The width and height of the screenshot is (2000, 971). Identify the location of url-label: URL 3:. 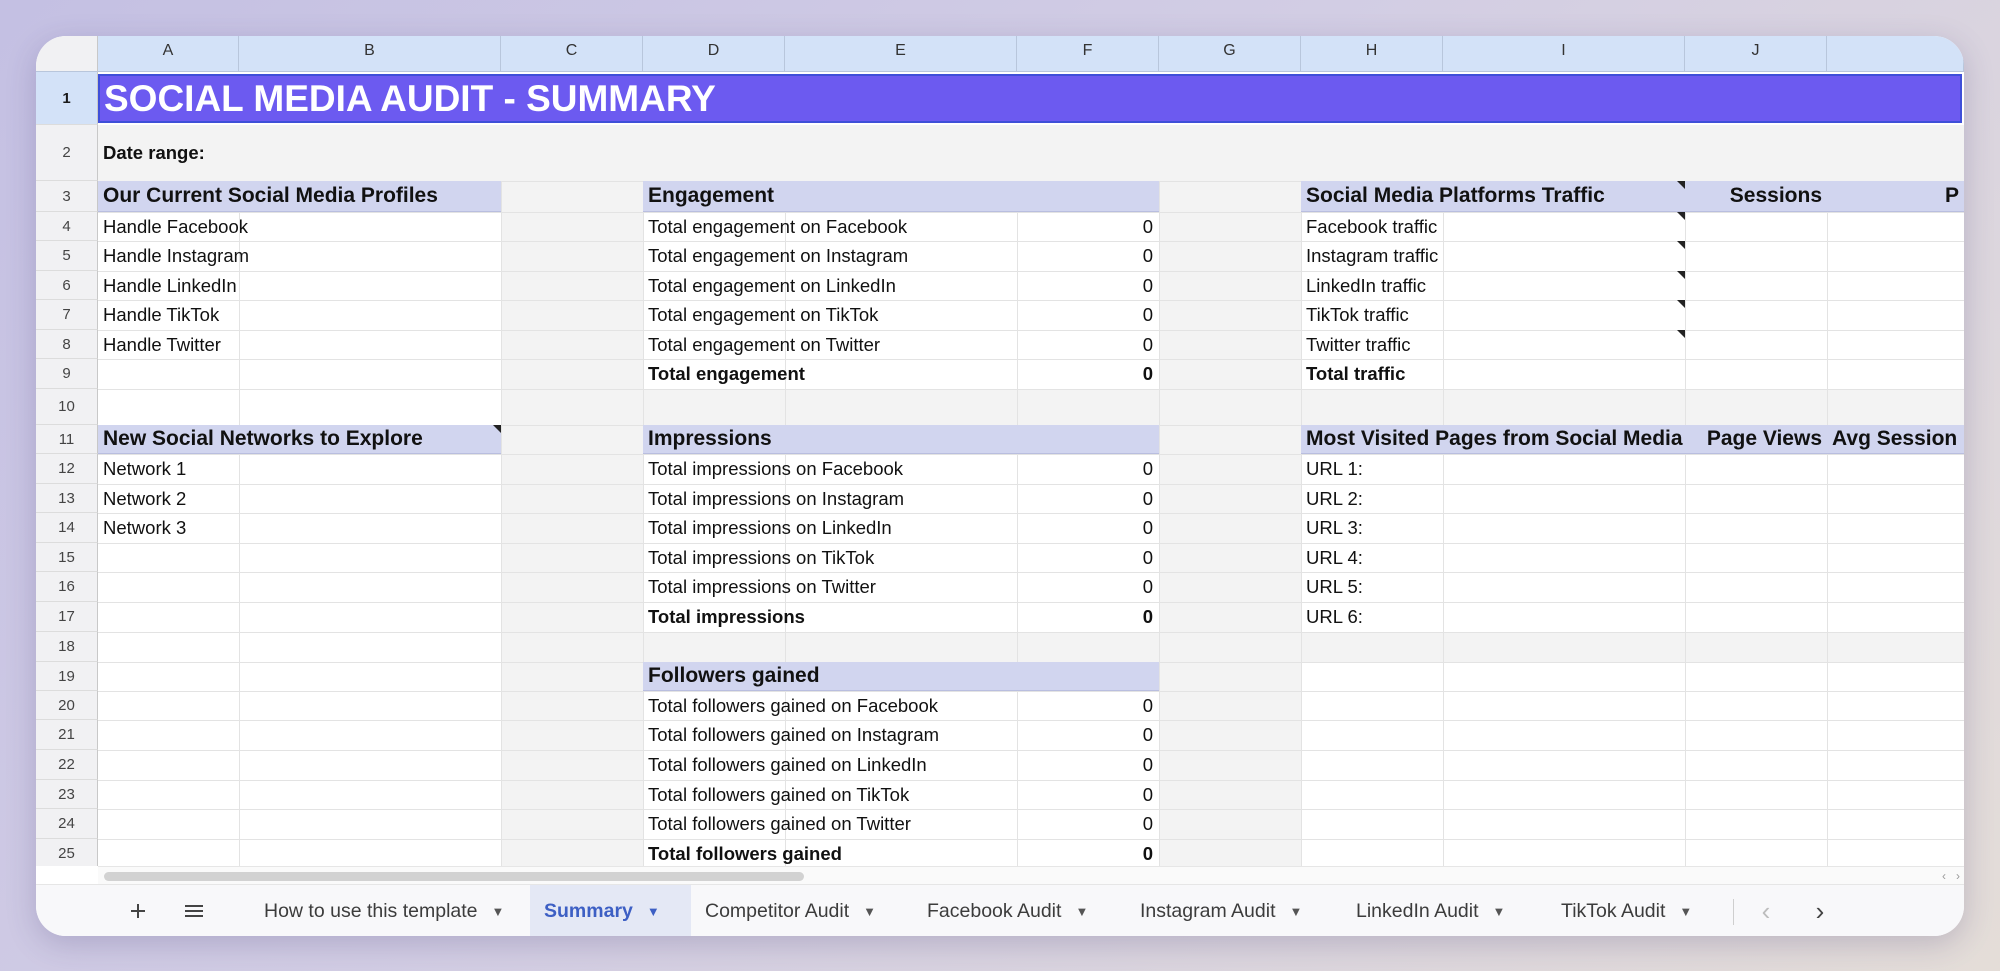
(1493, 528).